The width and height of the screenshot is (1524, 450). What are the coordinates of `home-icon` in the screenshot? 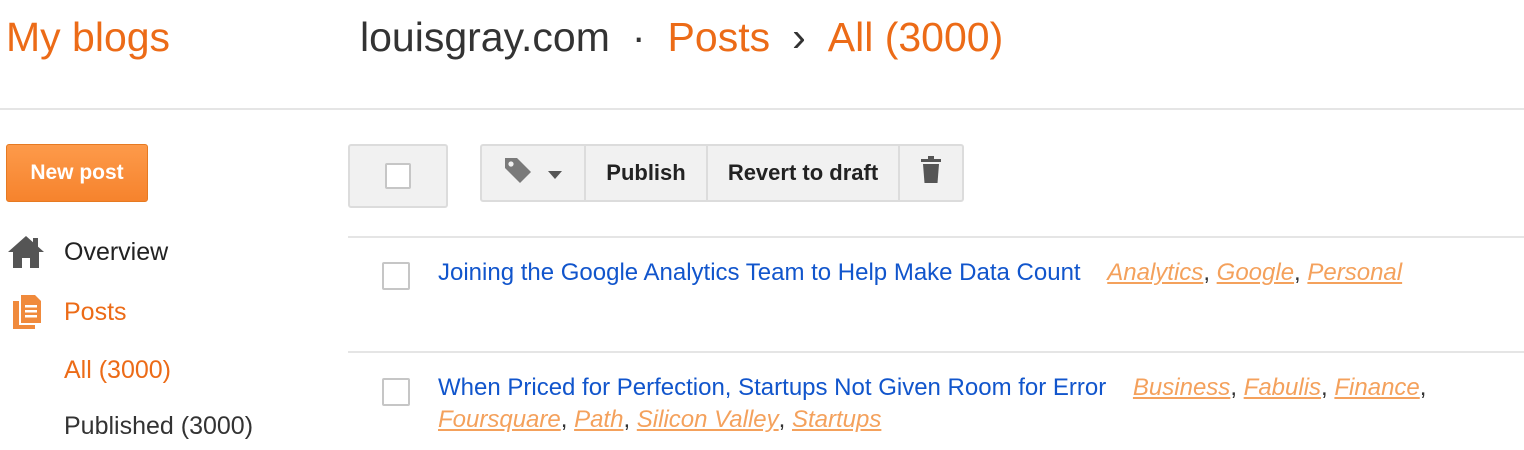 It's located at (26, 252).